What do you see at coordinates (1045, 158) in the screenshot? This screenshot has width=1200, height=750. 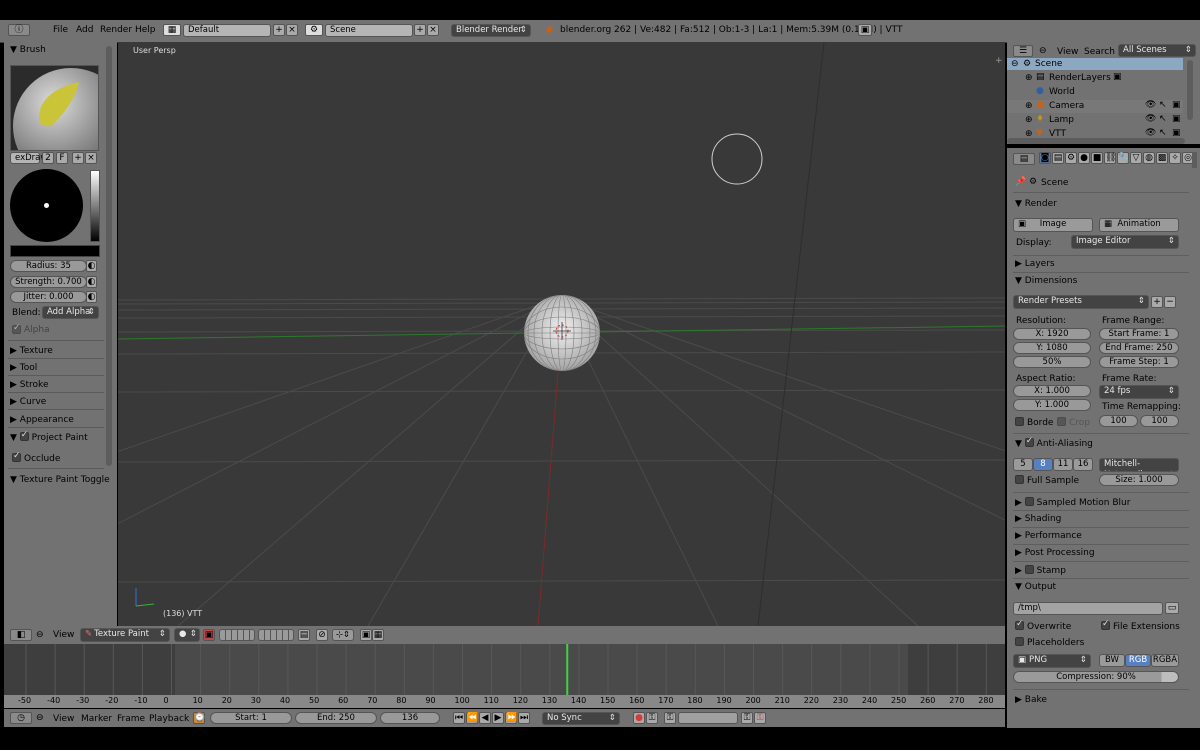 I see `render-tab-icon: ◙` at bounding box center [1045, 158].